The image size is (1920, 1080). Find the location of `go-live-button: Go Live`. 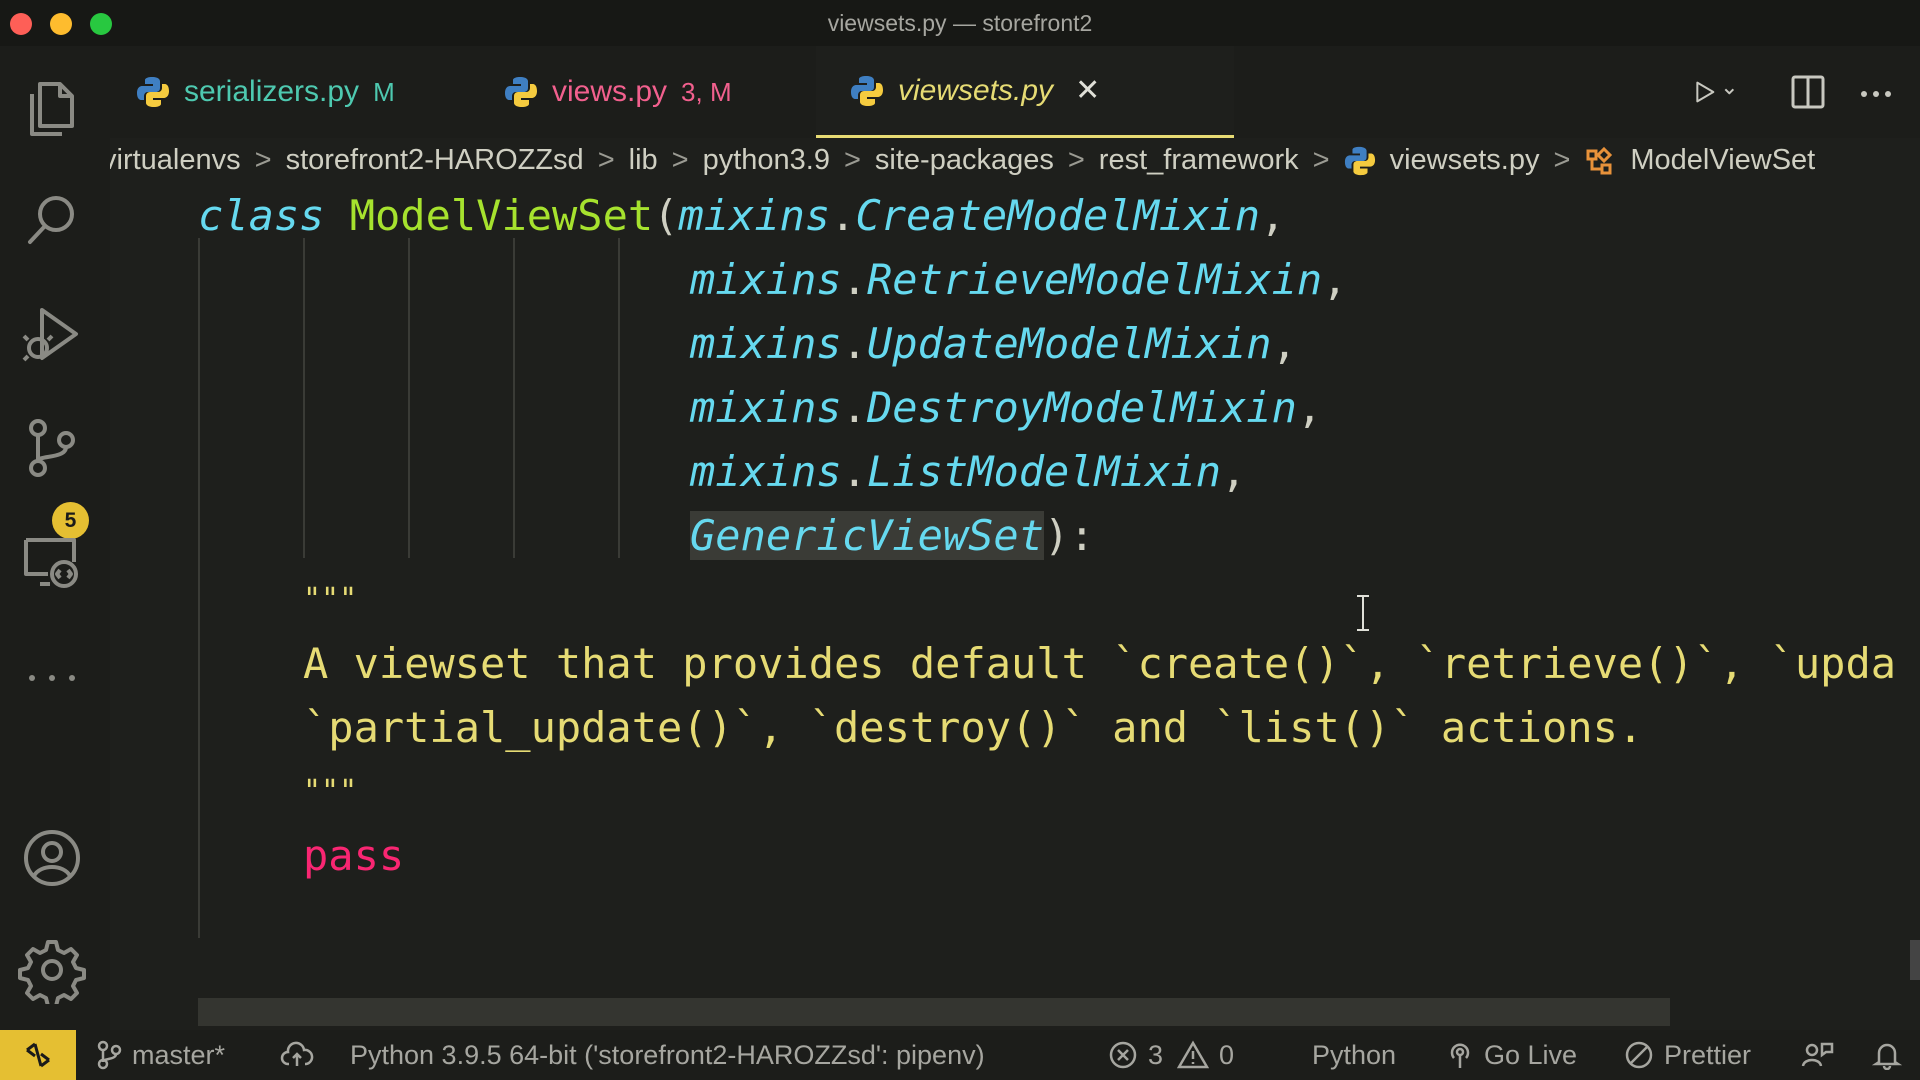

go-live-button: Go Live is located at coordinates (1511, 1055).